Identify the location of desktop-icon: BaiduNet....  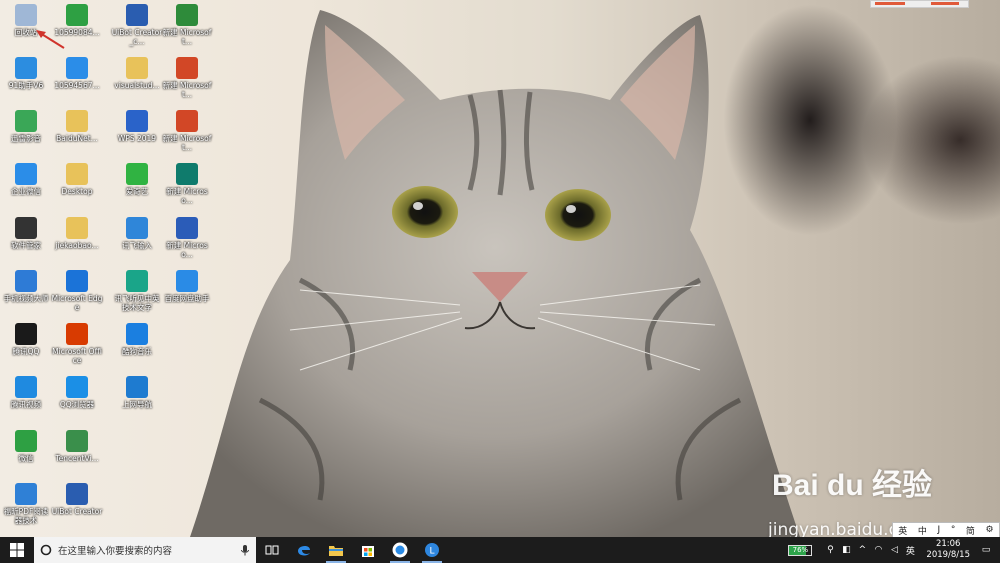
(77, 134).